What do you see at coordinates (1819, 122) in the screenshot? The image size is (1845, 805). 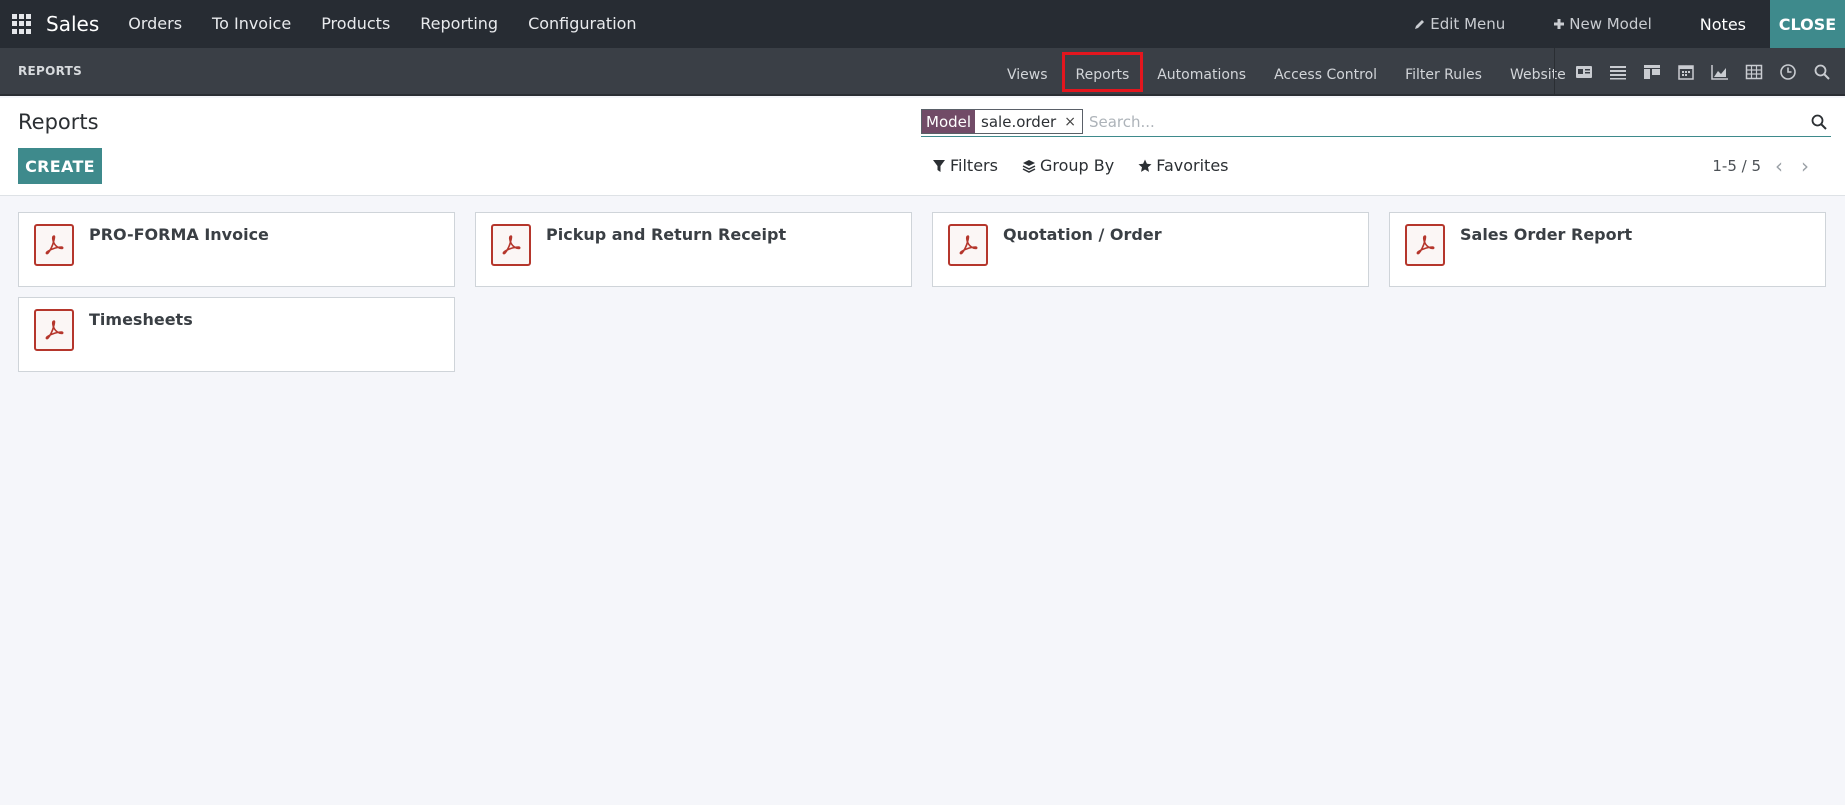 I see `search-icon` at bounding box center [1819, 122].